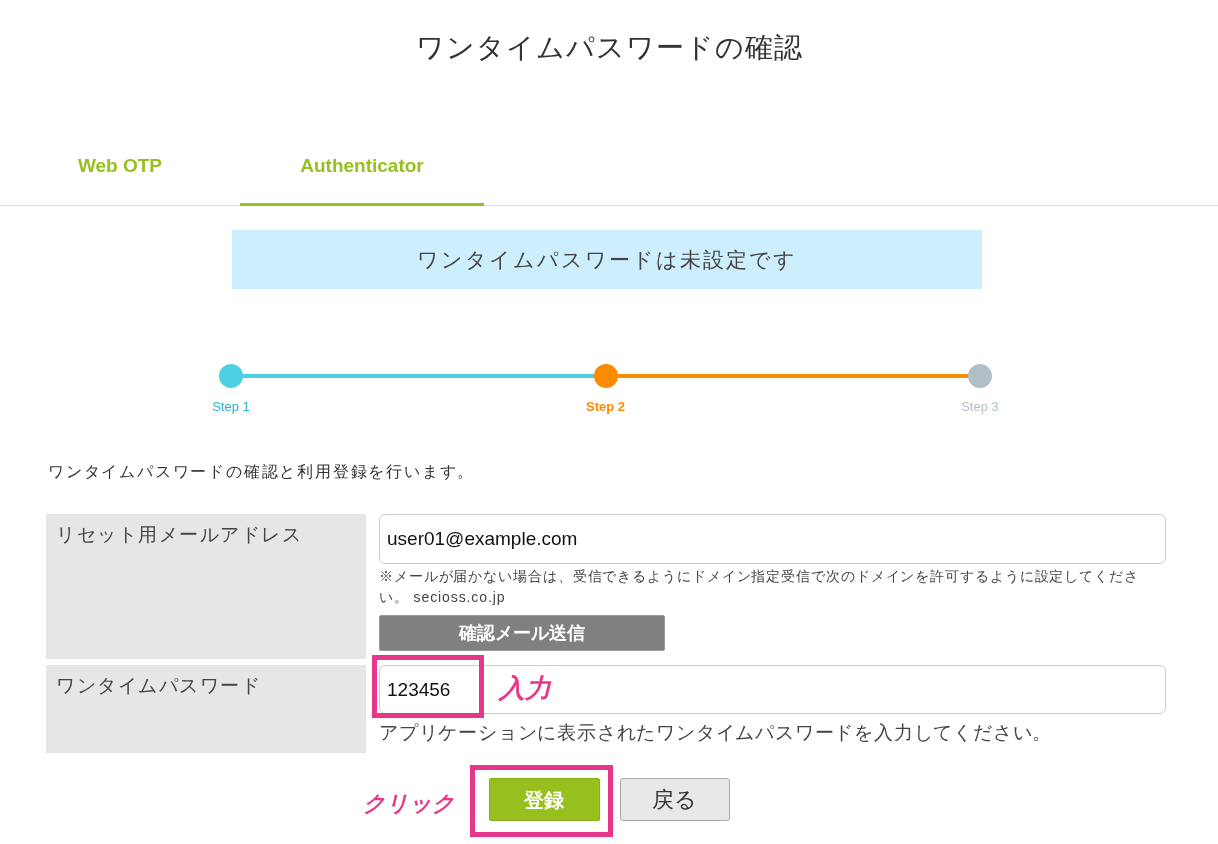 The width and height of the screenshot is (1218, 844). I want to click on tab: Web OTP, so click(120, 168).